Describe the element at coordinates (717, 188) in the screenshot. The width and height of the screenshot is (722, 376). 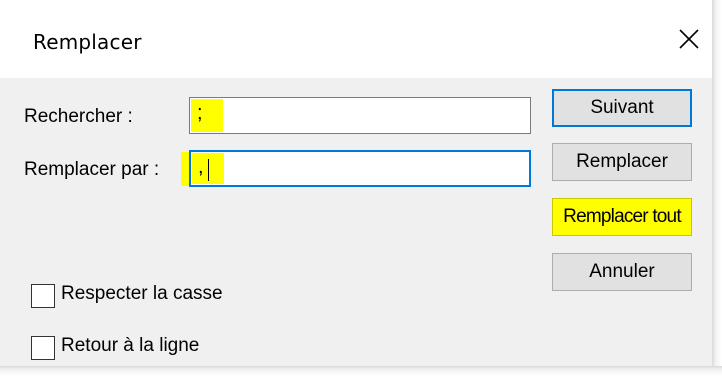
I see `window-shadow-right` at that location.